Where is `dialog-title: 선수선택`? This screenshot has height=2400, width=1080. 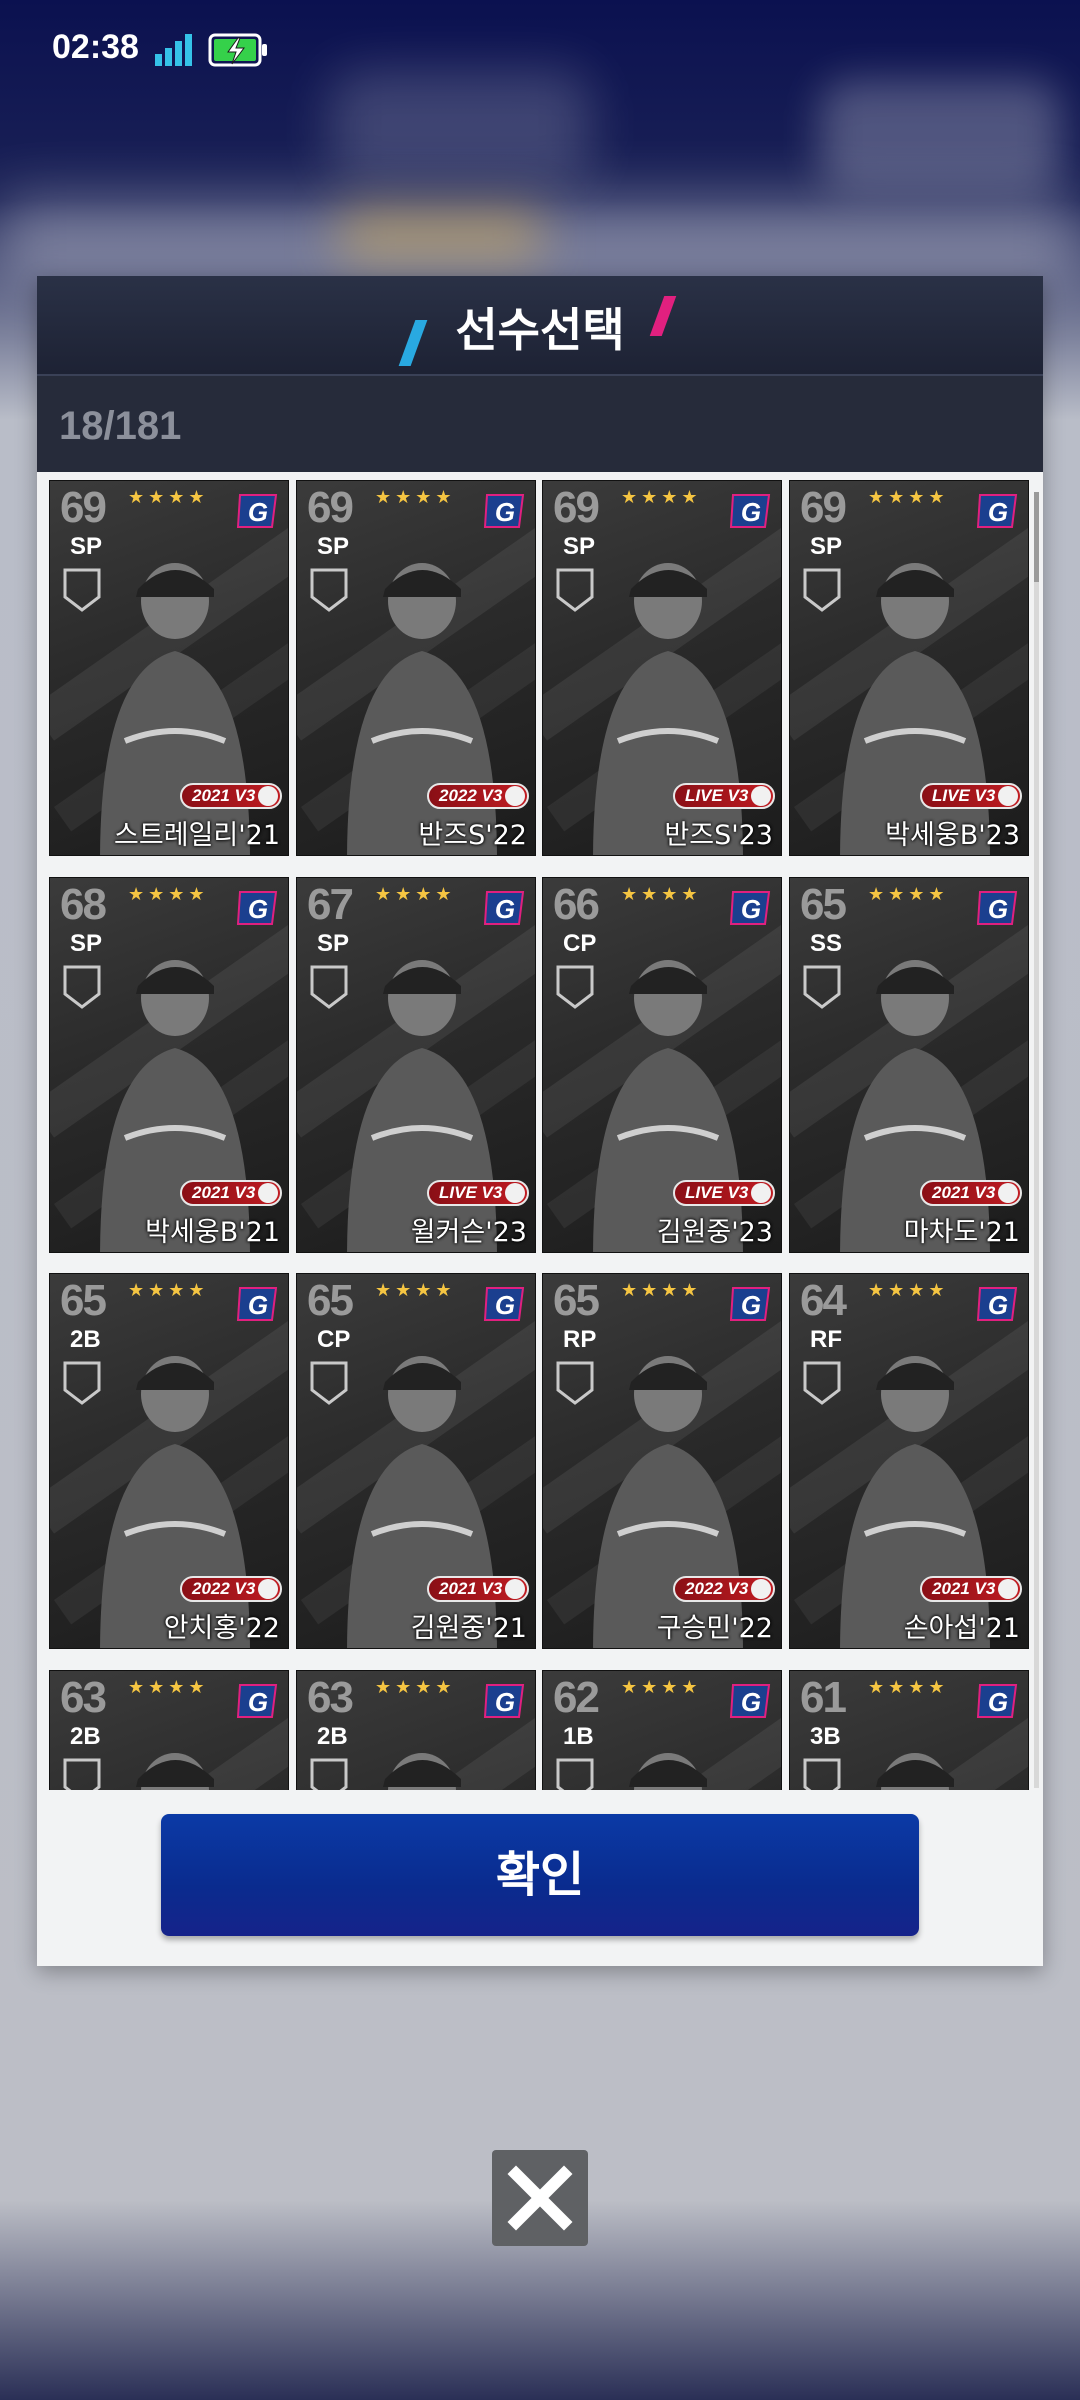 dialog-title: 선수선택 is located at coordinates (540, 330).